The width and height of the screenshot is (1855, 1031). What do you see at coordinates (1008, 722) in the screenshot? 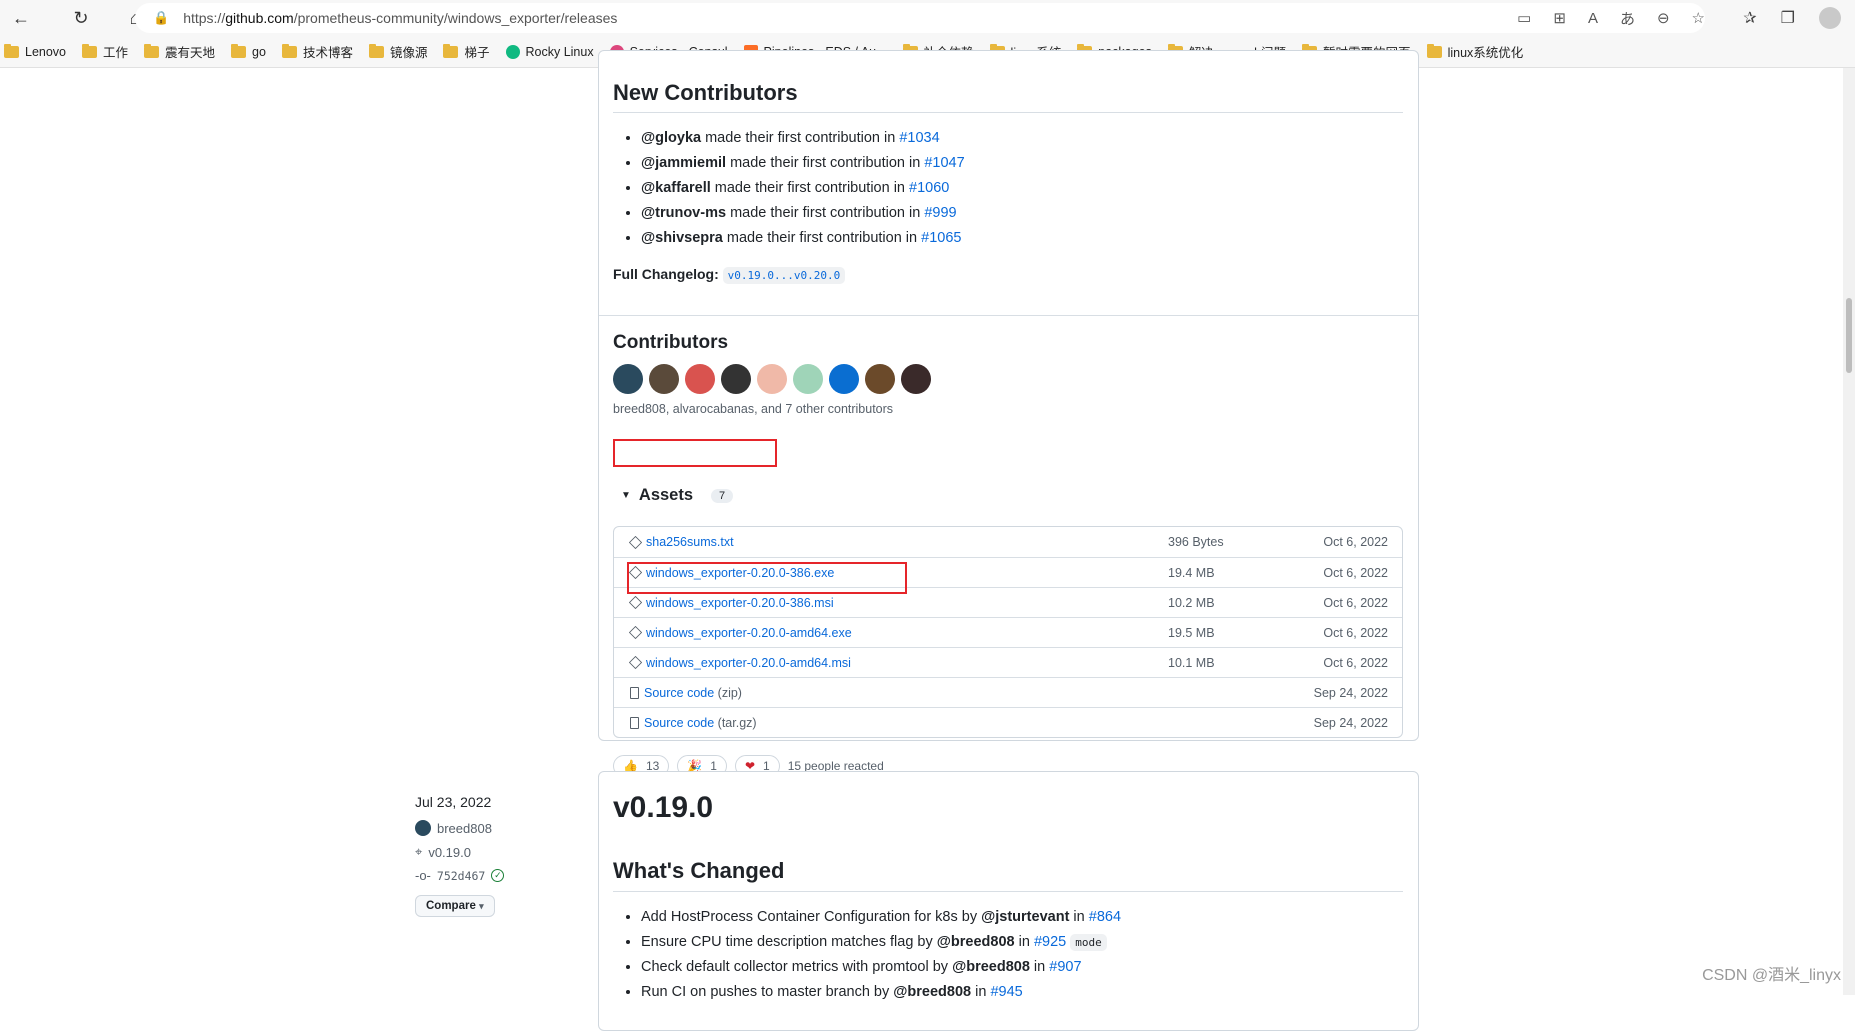
I see `asset-row: Source code (tar.gz) Sep 24, 2022` at bounding box center [1008, 722].